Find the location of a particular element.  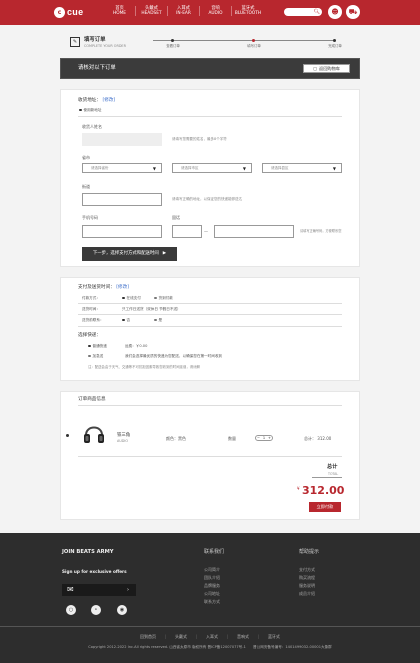

pay-online-option: 在线支付 is located at coordinates (131, 298).